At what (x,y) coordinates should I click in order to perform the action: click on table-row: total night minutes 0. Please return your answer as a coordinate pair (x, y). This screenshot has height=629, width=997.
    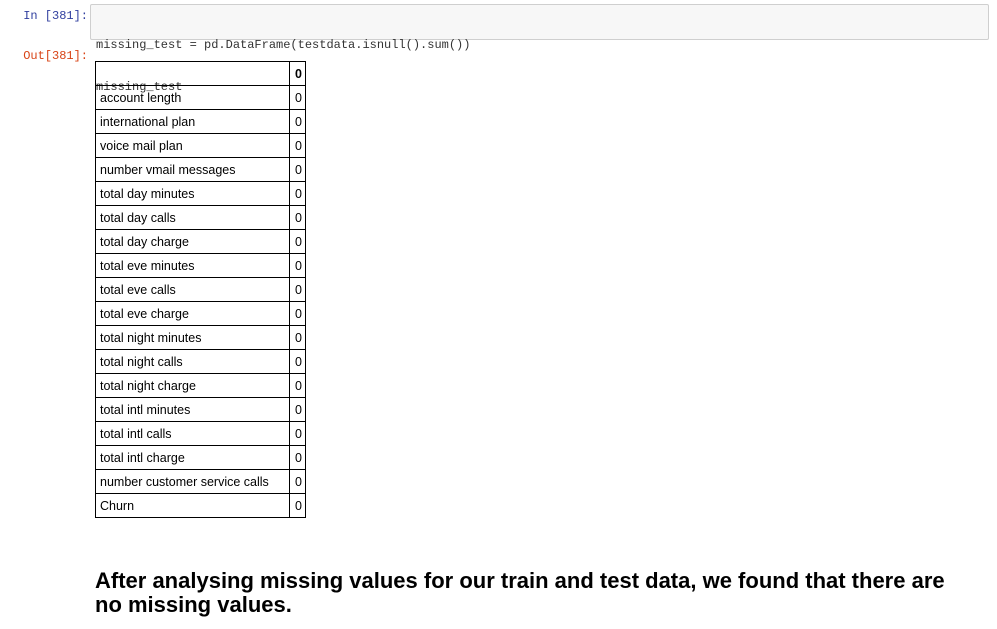
    Looking at the image, I should click on (200, 337).